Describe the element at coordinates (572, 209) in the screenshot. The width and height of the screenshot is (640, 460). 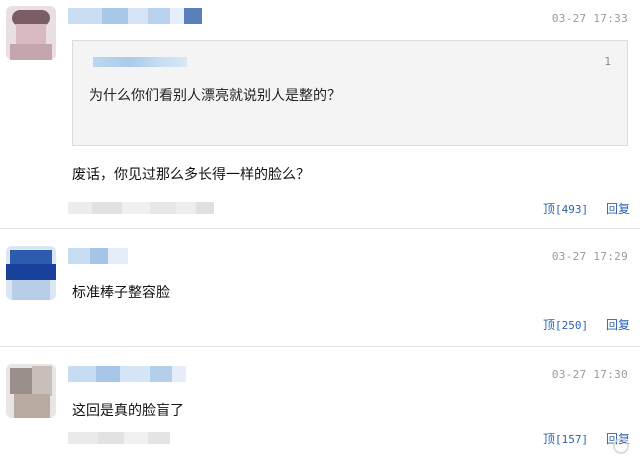
I see `upvote-count: [493]` at that location.